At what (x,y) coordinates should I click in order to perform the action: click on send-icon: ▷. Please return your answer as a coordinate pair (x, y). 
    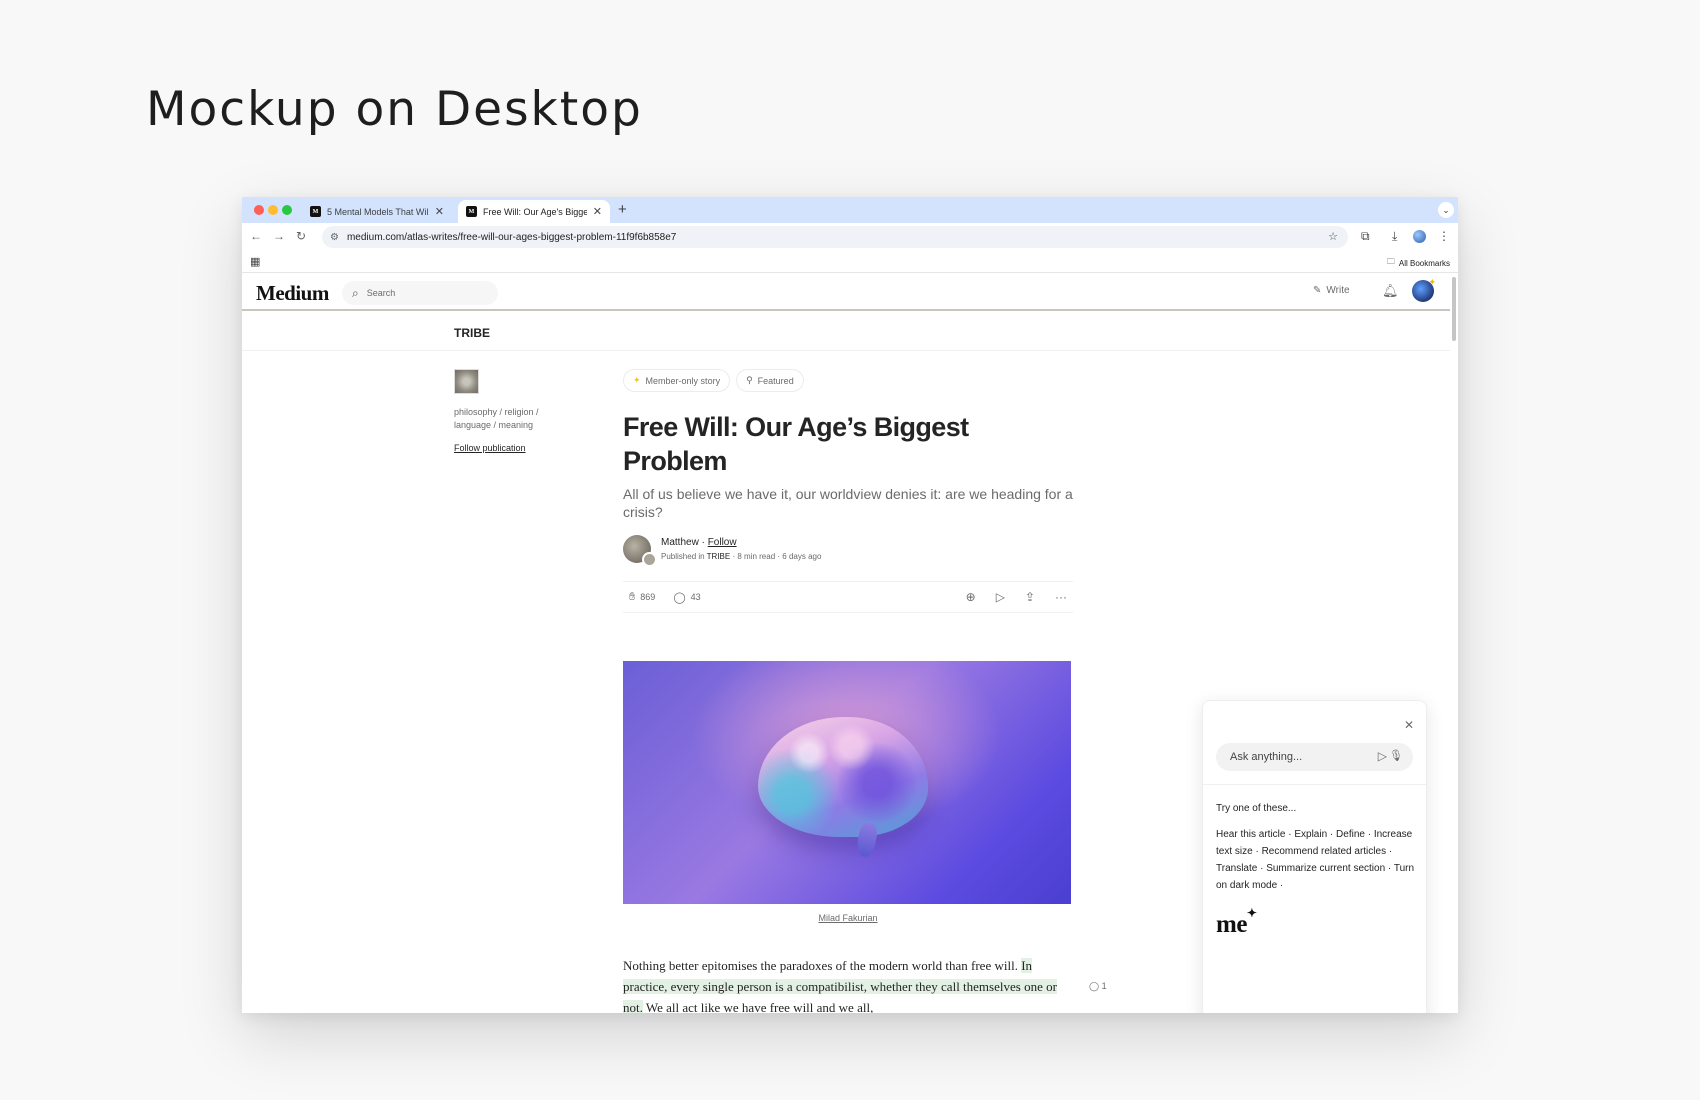
    Looking at the image, I should click on (1382, 756).